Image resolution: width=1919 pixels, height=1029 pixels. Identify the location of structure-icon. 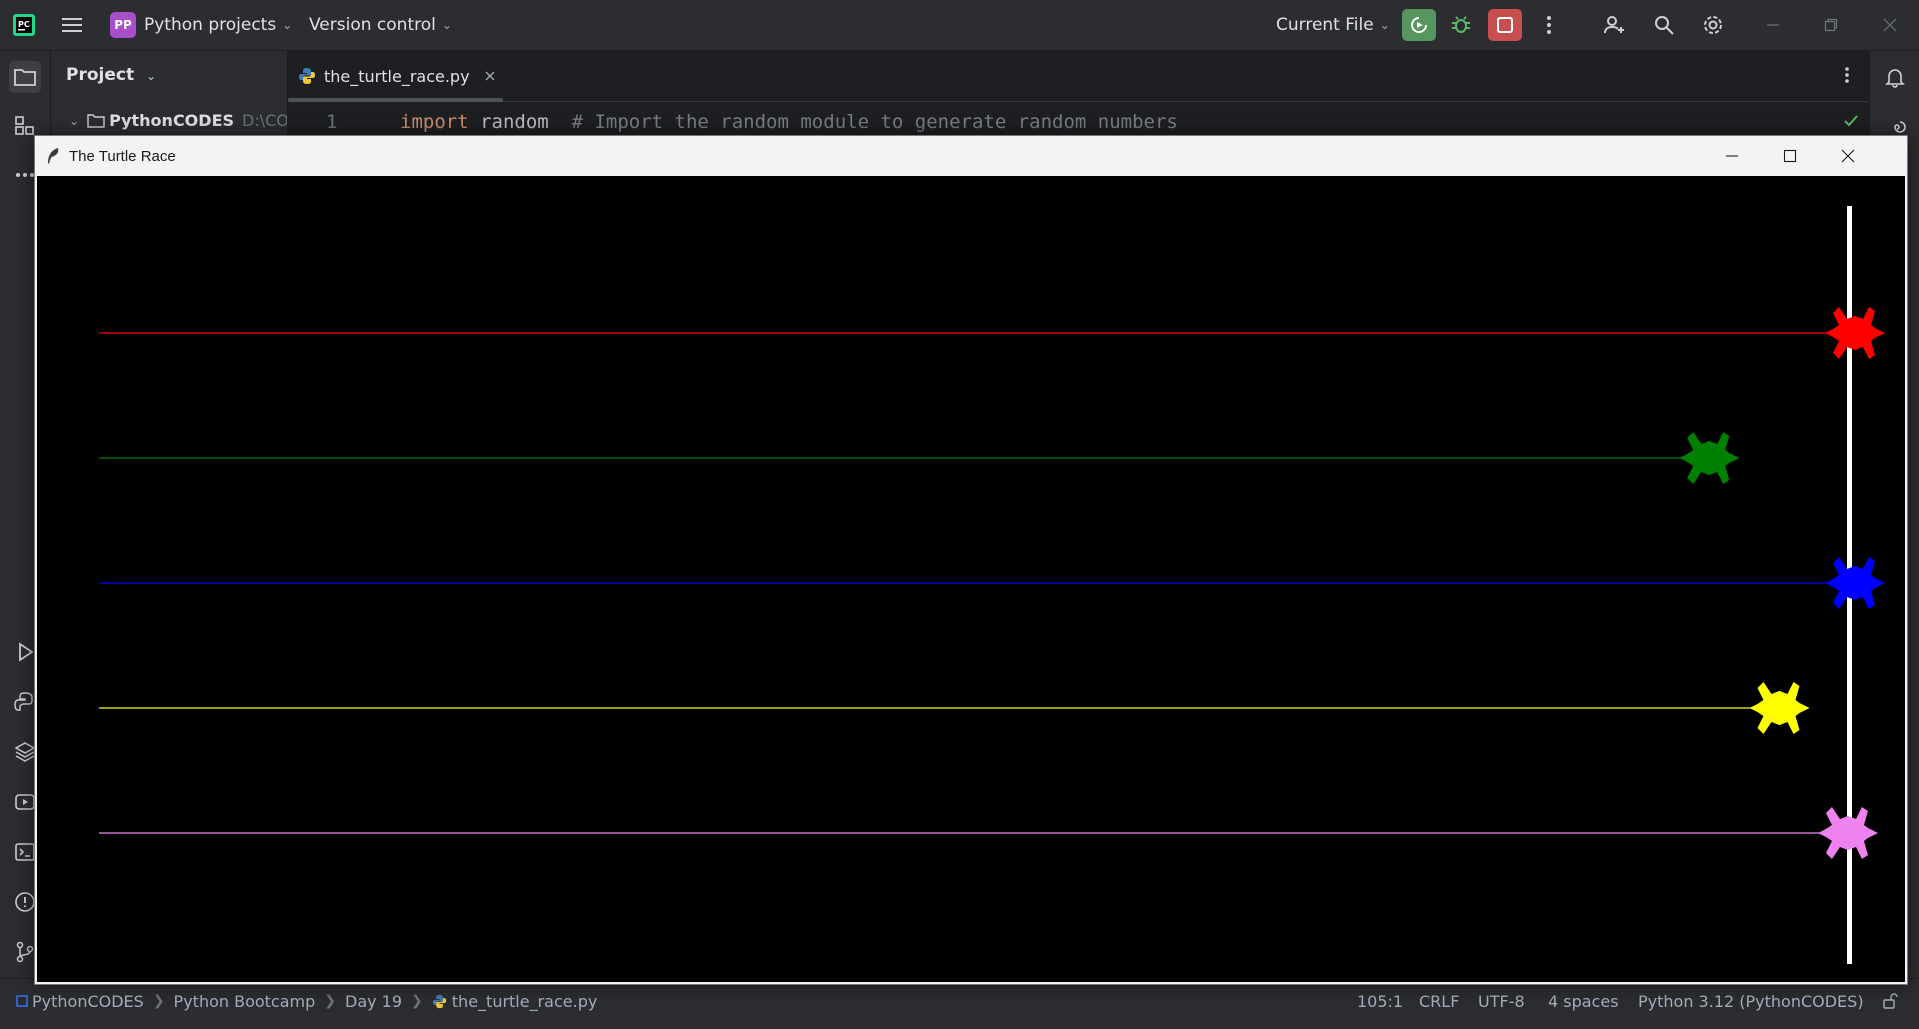
(24, 125).